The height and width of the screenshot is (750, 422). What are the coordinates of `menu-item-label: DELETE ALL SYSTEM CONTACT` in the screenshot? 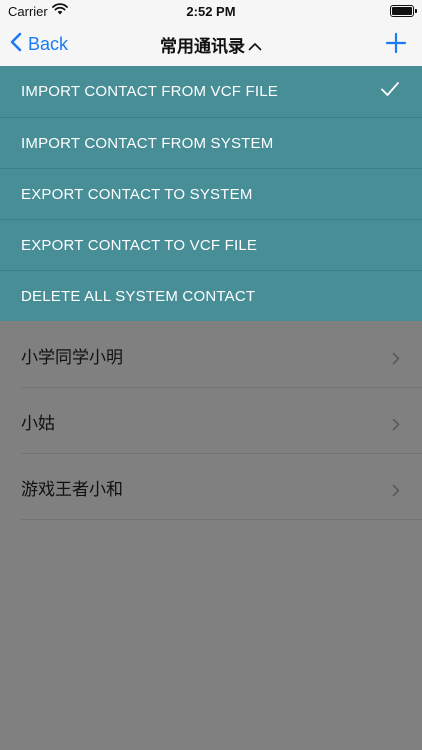 It's located at (138, 296).